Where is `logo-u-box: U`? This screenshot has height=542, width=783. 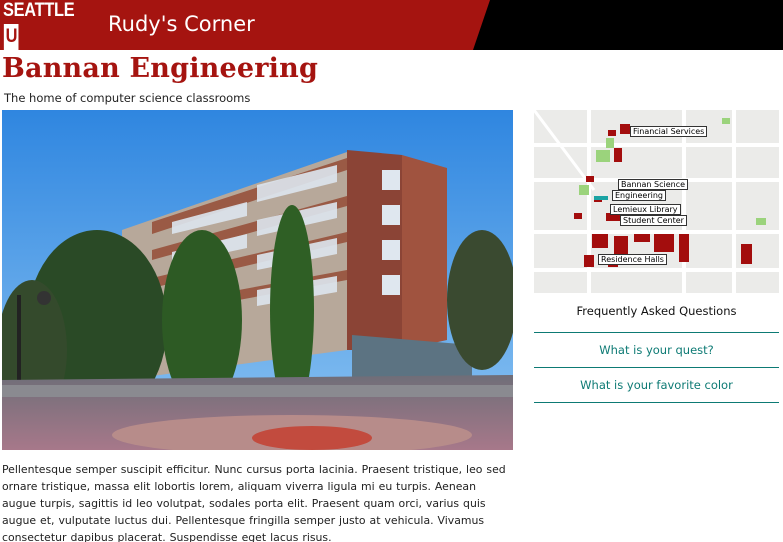 logo-u-box: U is located at coordinates (11, 37).